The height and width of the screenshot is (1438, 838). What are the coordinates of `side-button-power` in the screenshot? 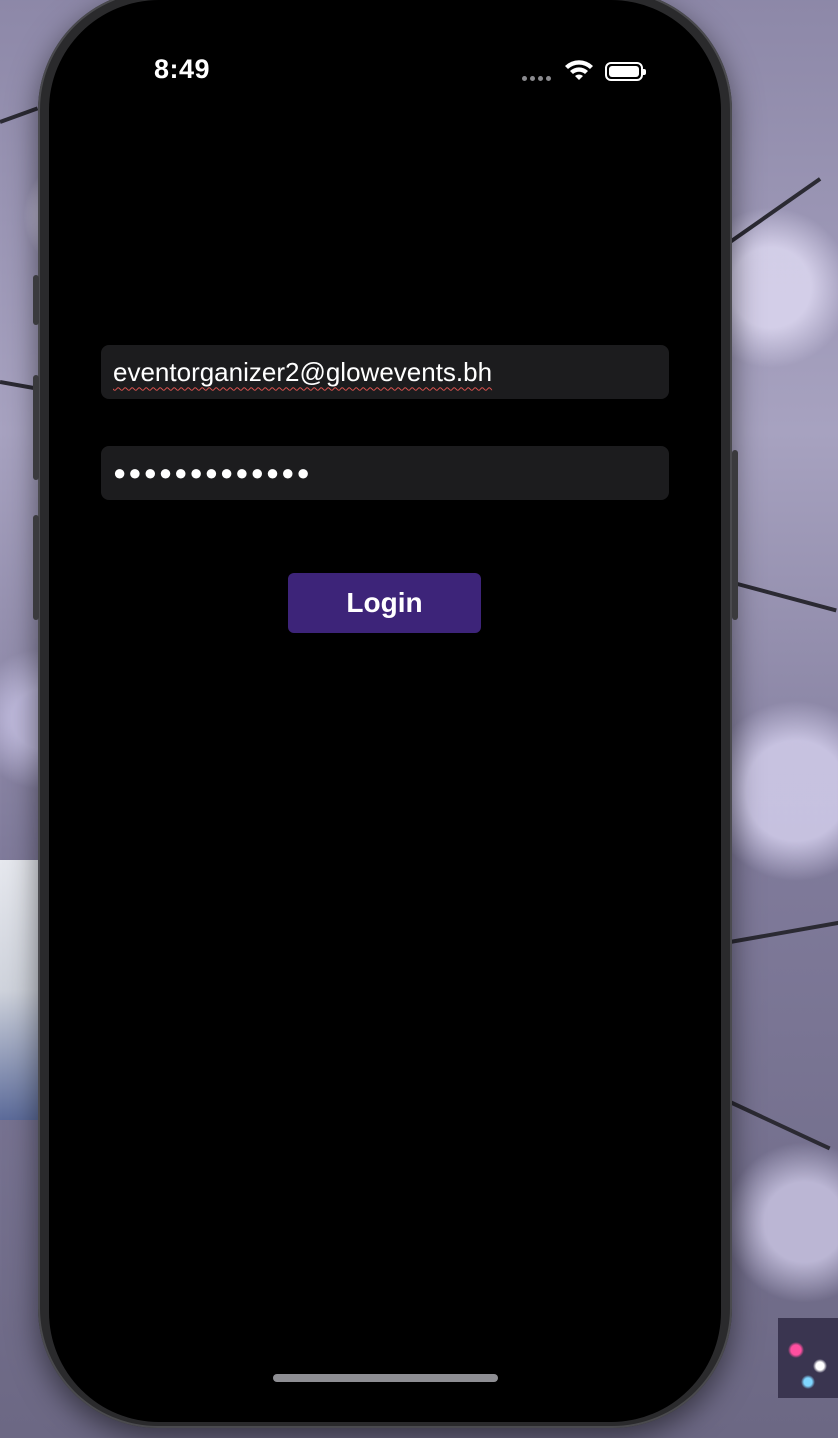 It's located at (735, 535).